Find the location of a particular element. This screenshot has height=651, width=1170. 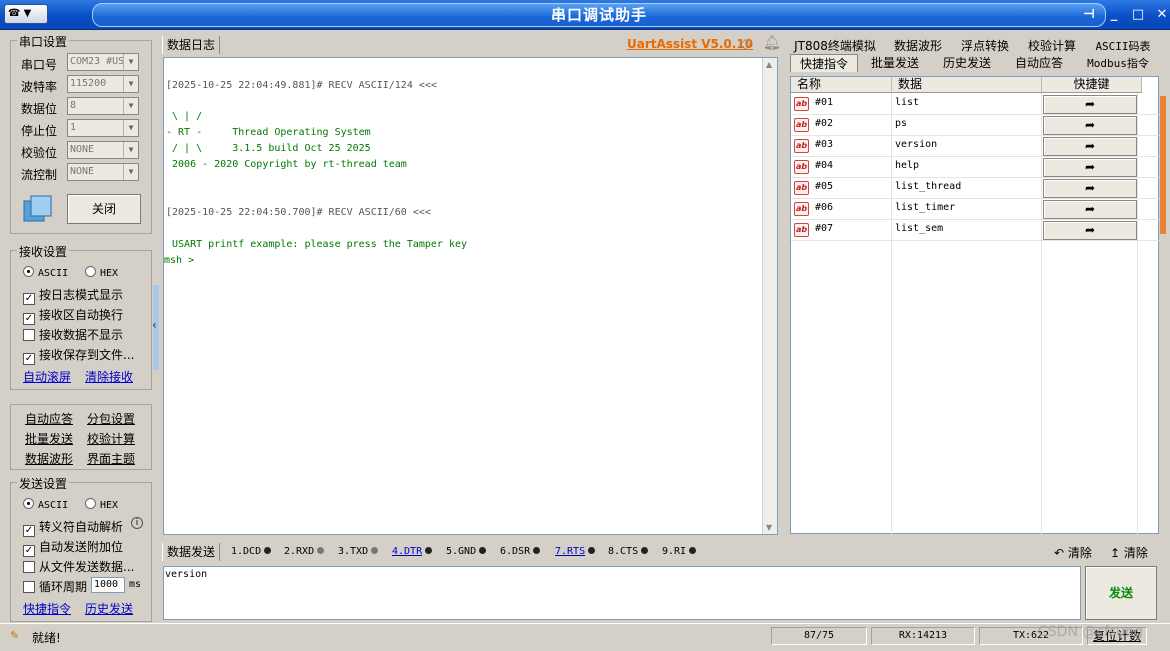

text-ab-icon: ab is located at coordinates (801, 125).